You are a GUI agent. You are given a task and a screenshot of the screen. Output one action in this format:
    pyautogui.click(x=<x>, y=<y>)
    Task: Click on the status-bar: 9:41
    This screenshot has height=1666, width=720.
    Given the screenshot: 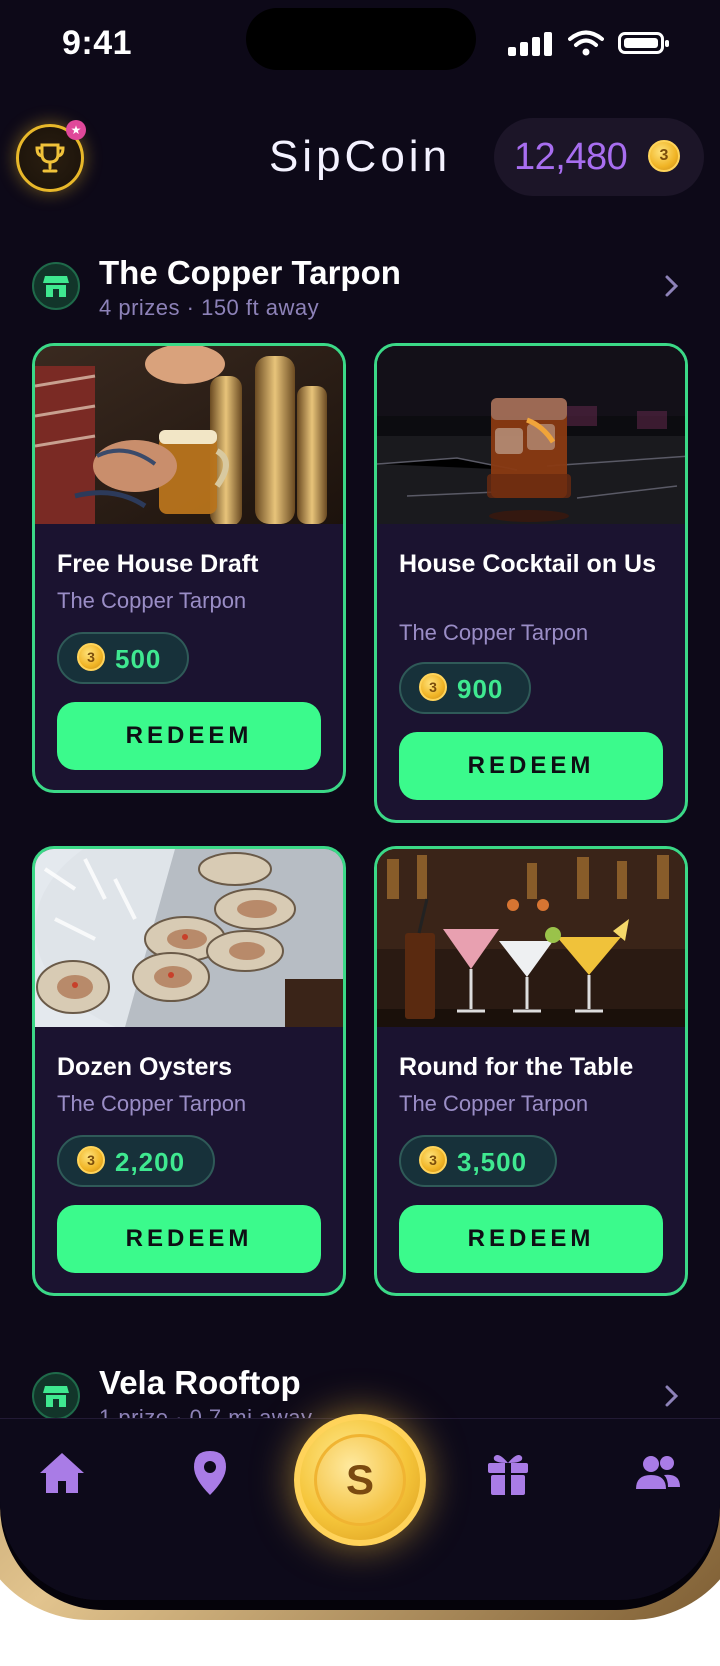 What is the action you would take?
    pyautogui.click(x=360, y=45)
    